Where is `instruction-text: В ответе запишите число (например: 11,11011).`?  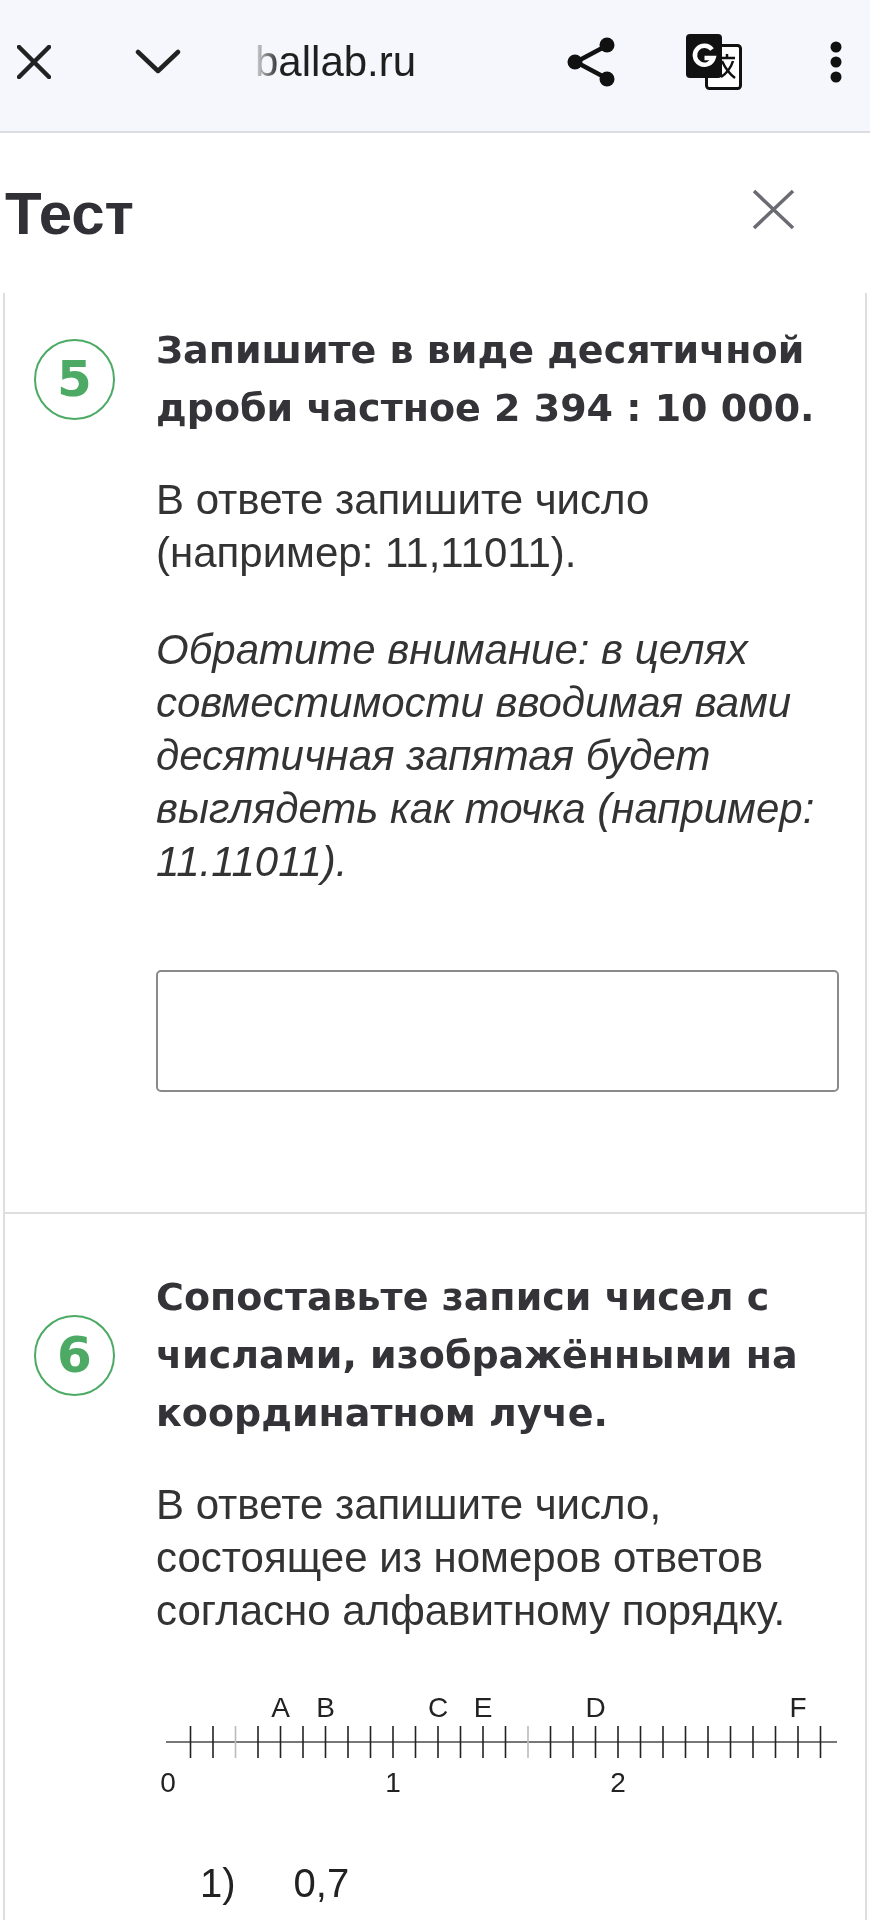
instruction-text: В ответе запишите число (например: 11,11011). is located at coordinates (403, 526).